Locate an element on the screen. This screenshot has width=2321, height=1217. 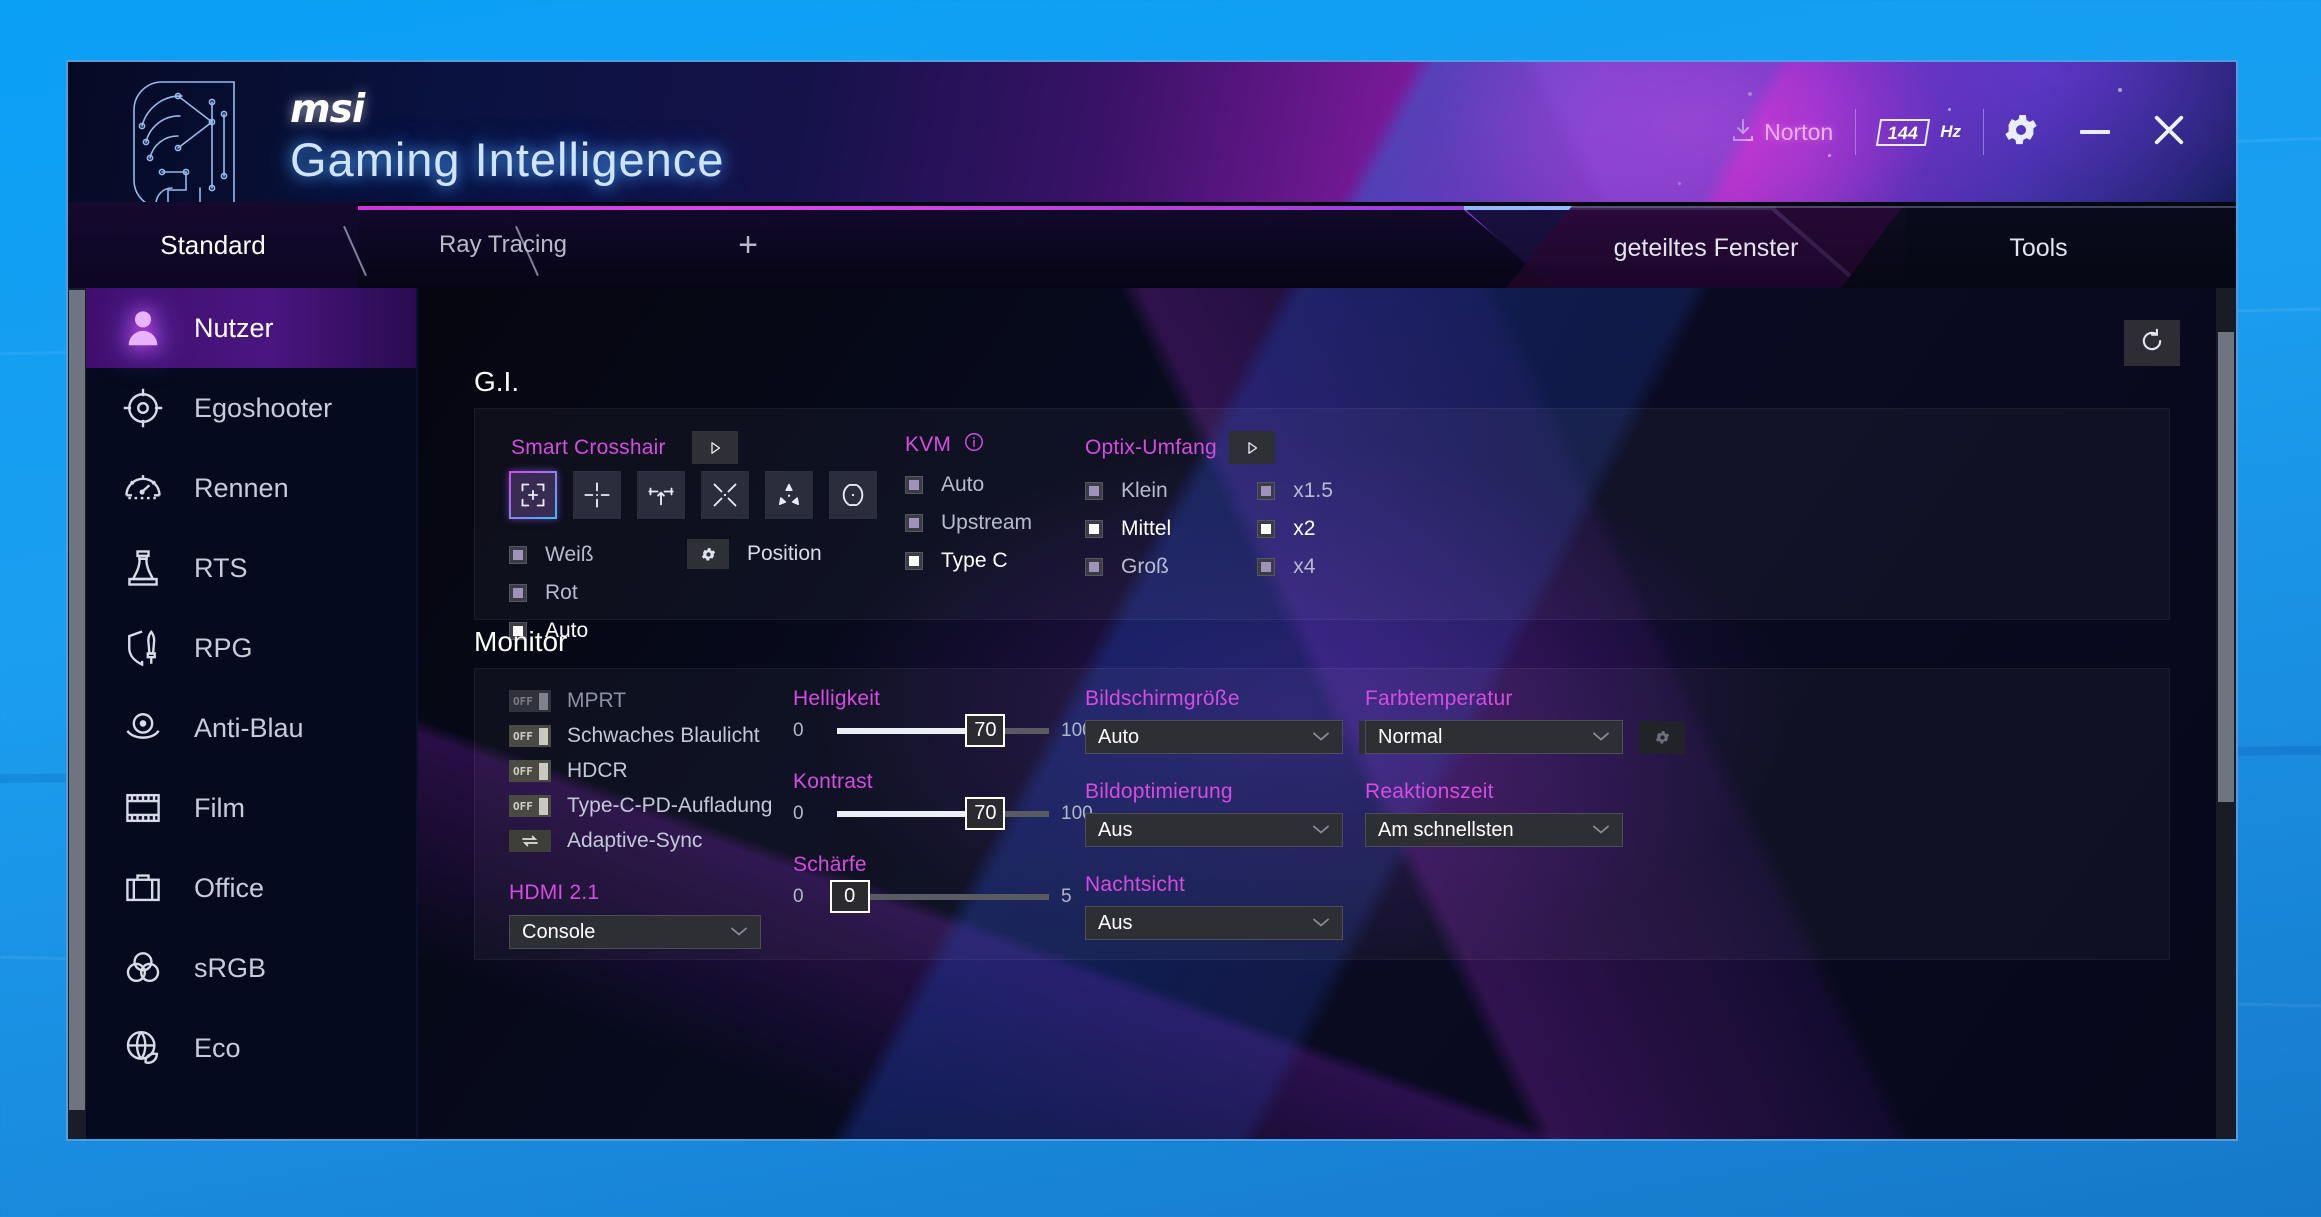
tab-tools: Tools is located at coordinates (2038, 247).